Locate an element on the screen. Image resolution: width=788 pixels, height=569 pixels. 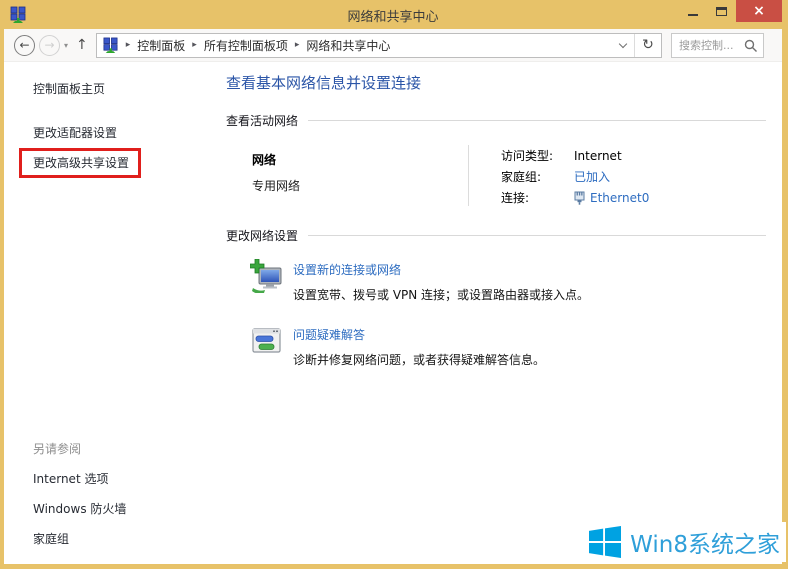
windows-logo-icon is located at coordinates (605, 542).